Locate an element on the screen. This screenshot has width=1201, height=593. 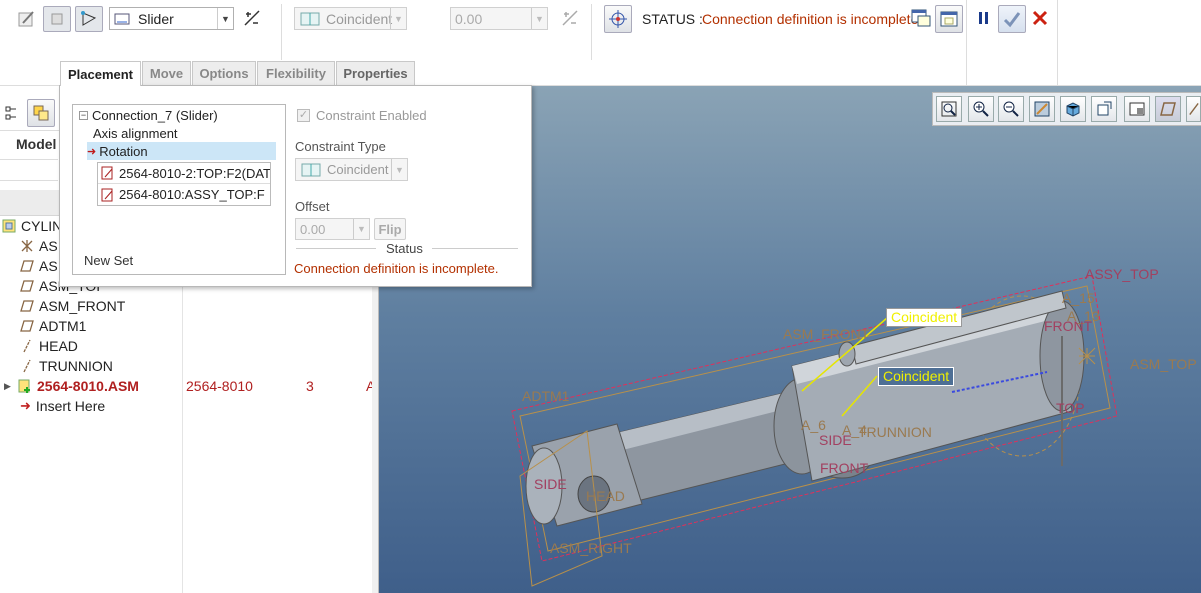
display-style-icon is located at coordinates (1073, 109).